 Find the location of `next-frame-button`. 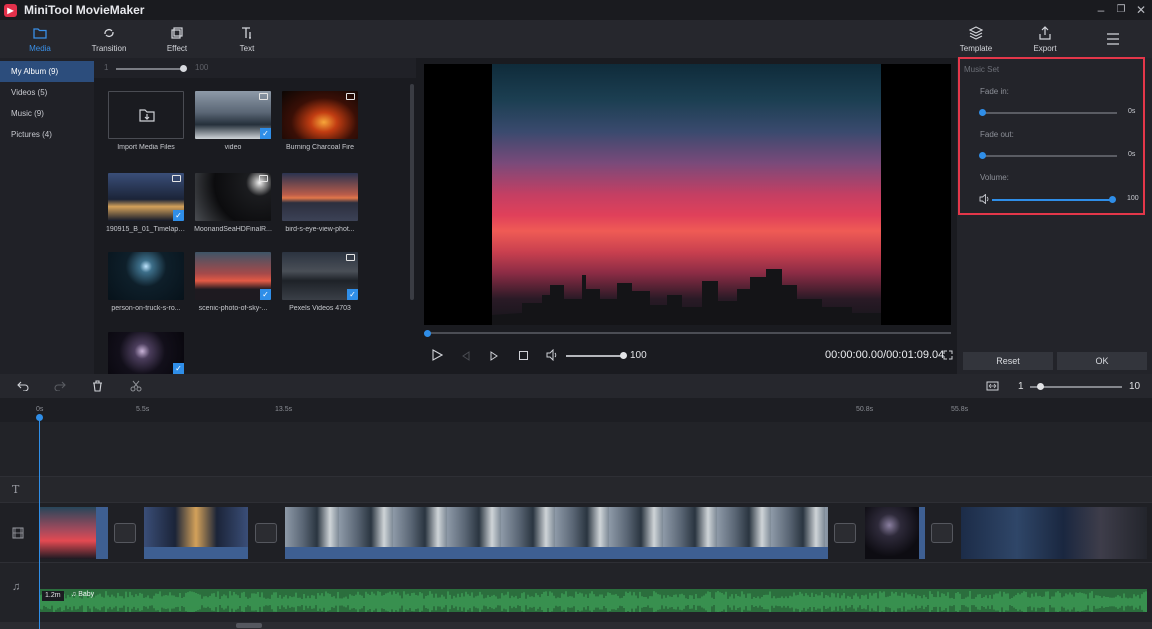

next-frame-button is located at coordinates (494, 356).